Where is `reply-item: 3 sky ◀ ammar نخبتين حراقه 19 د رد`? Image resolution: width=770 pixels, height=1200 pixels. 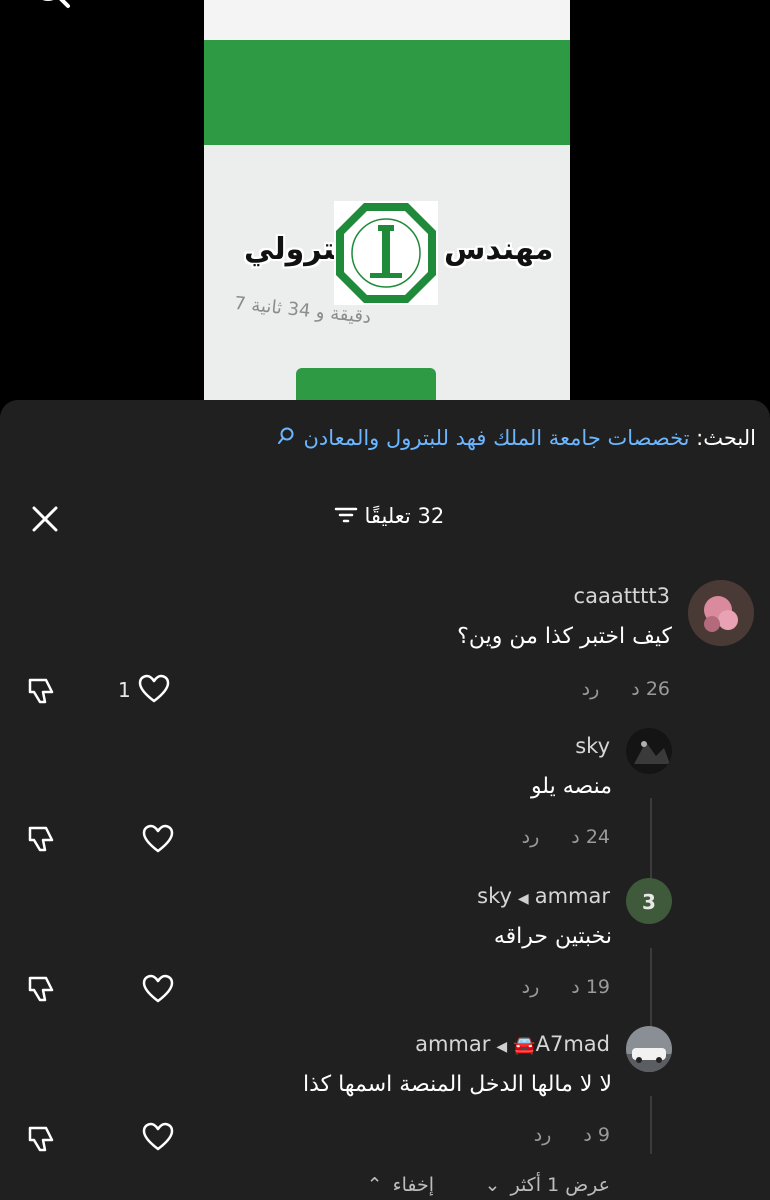
reply-item: 3 sky ◀ ammar نخبتين حراقه 19 د رد is located at coordinates (385, 948).